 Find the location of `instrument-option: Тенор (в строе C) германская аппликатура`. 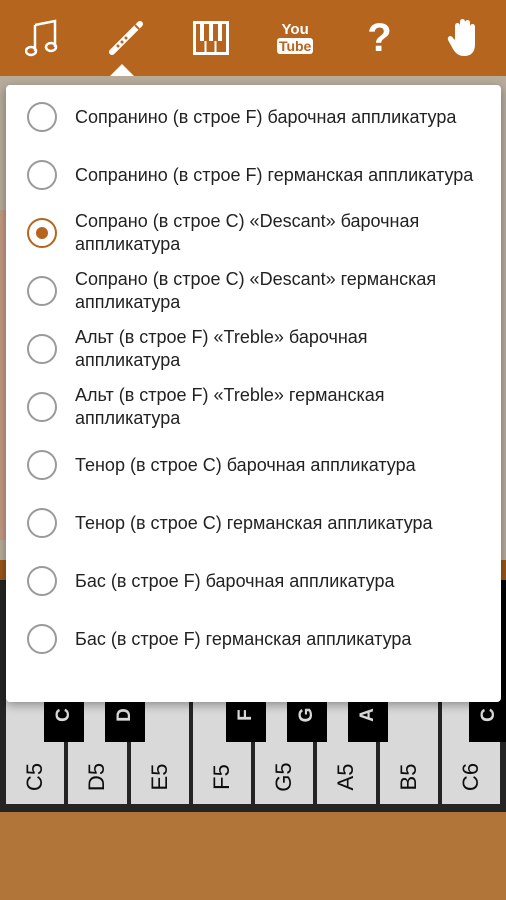

instrument-option: Тенор (в строе C) германская аппликатура is located at coordinates (253, 523).